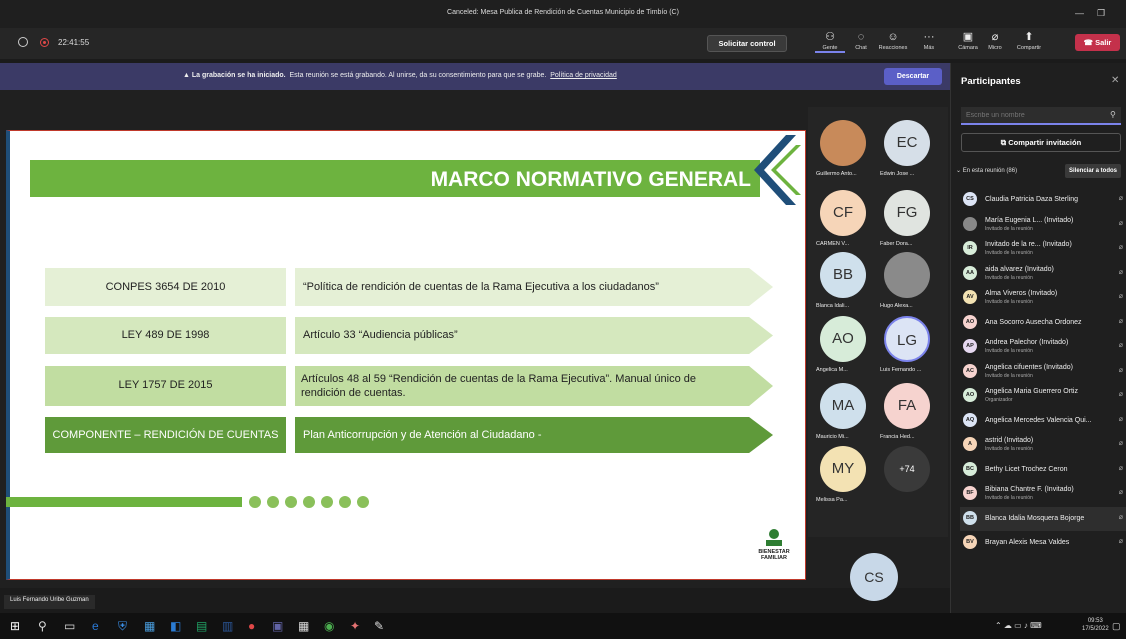  Describe the element at coordinates (1079, 13) in the screenshot. I see `minimize-icon: —` at that location.